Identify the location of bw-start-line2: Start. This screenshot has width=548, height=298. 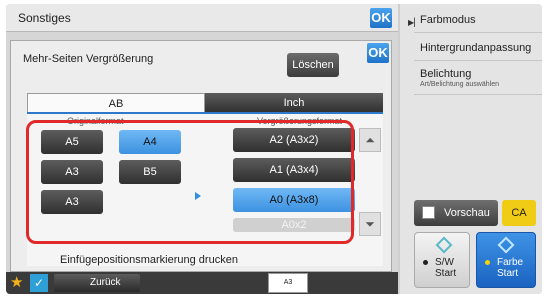
(446, 273).